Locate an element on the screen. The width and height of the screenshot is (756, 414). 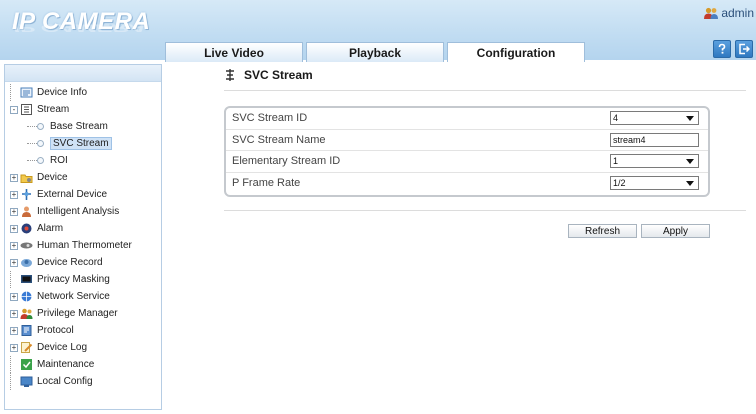
external-device-icon is located at coordinates (26, 194).